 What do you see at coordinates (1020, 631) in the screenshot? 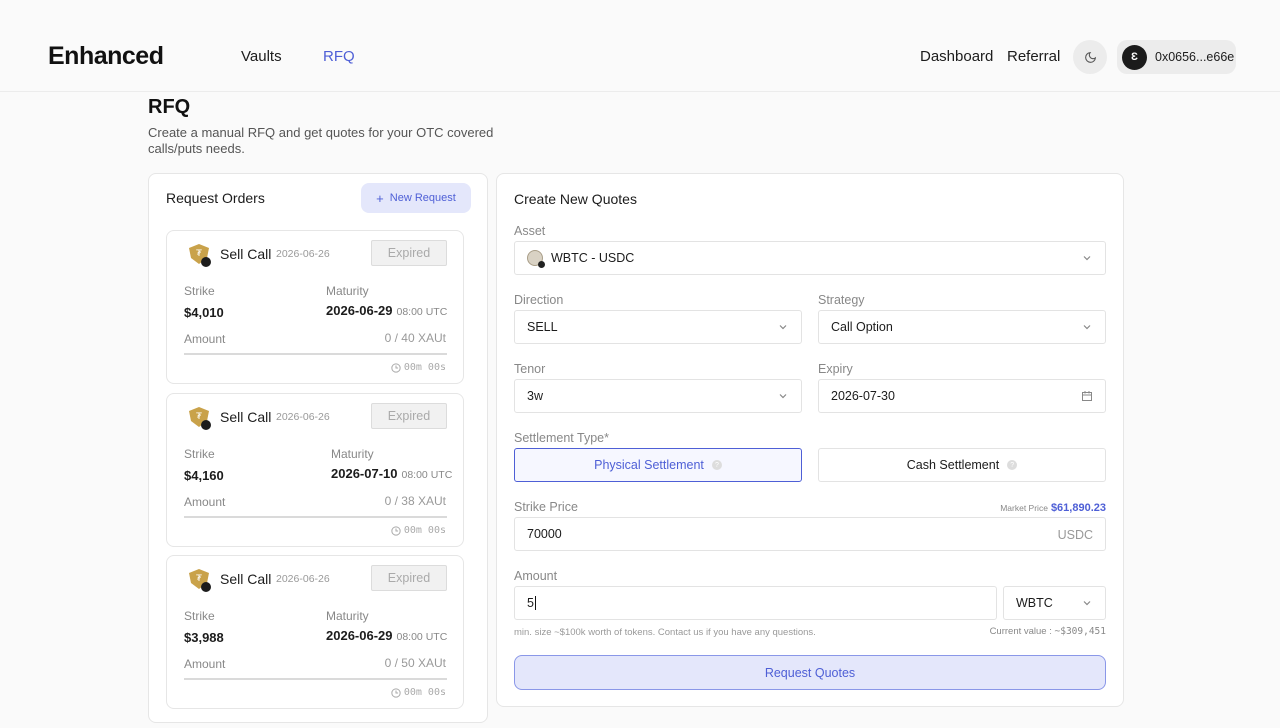
I see `current-value-label: Current value :` at bounding box center [1020, 631].